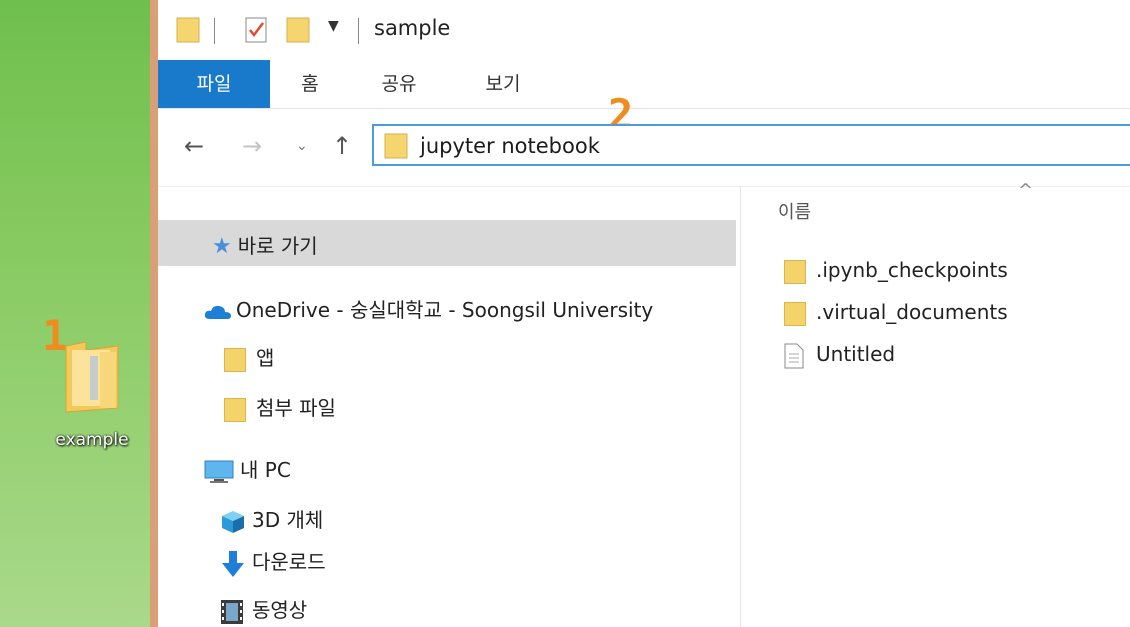  What do you see at coordinates (277, 246) in the screenshot?
I see `nav-label: 바로 가기` at bounding box center [277, 246].